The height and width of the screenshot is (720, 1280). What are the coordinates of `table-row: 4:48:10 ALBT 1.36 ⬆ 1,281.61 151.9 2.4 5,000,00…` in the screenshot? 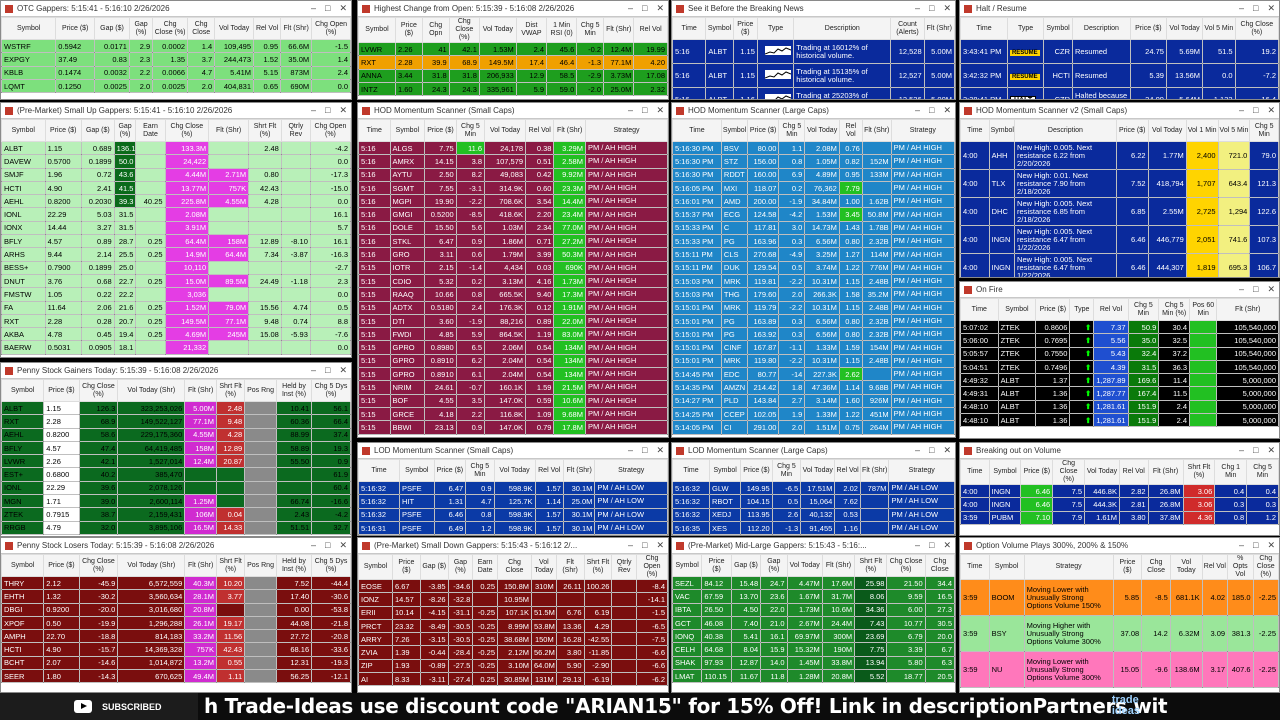 It's located at (1119, 407).